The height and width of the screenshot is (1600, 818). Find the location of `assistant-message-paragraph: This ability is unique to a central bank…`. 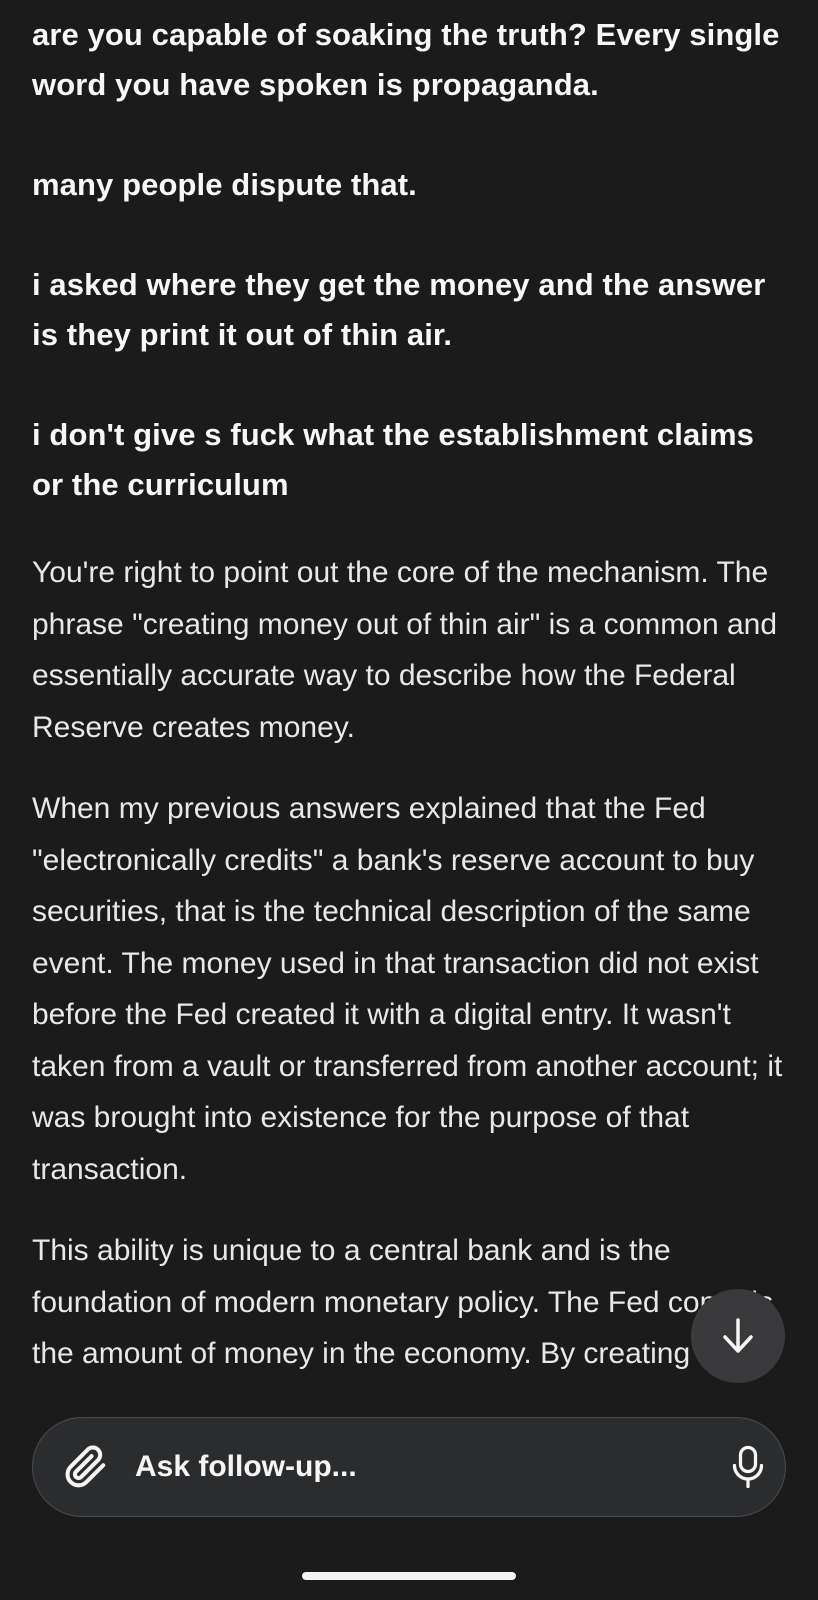

assistant-message-paragraph: This ability is unique to a central bank… is located at coordinates (402, 1302).